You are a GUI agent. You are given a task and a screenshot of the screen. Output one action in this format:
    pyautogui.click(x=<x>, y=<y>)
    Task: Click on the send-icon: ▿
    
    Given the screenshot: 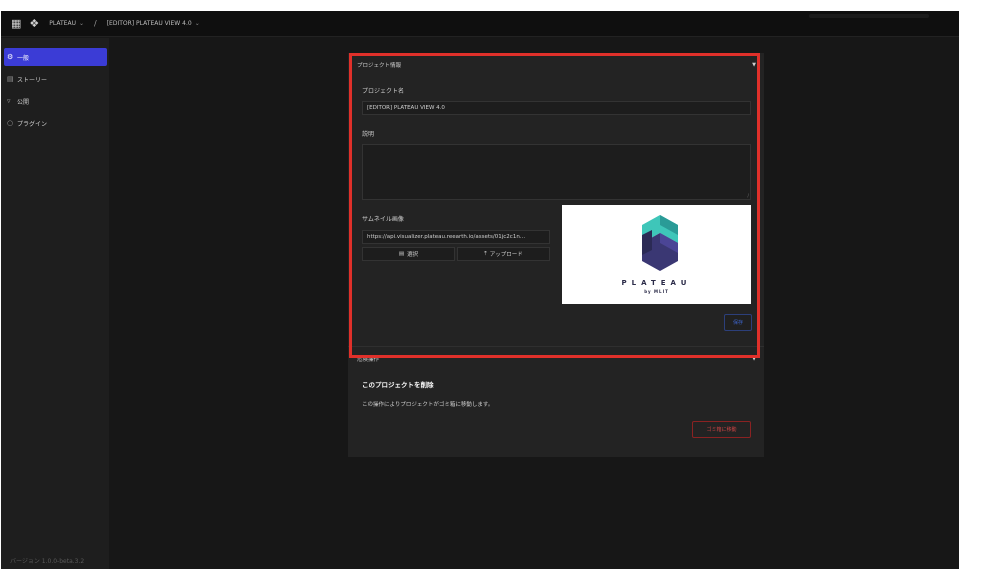 What is the action you would take?
    pyautogui.click(x=9, y=101)
    